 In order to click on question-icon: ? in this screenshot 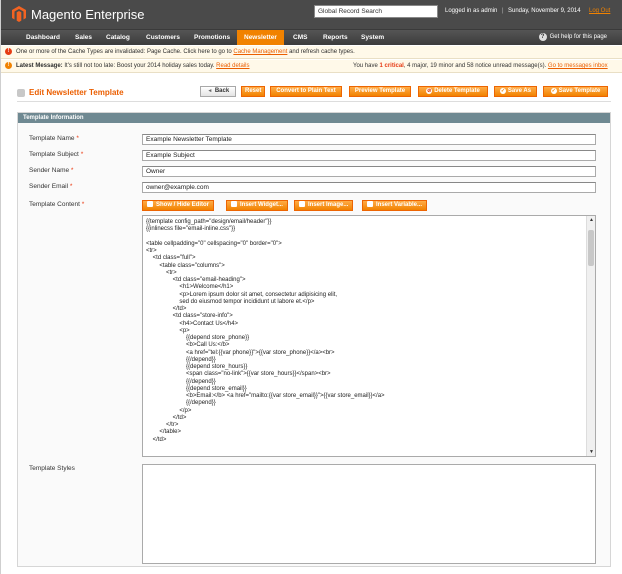, I will do `click(542, 37)`.